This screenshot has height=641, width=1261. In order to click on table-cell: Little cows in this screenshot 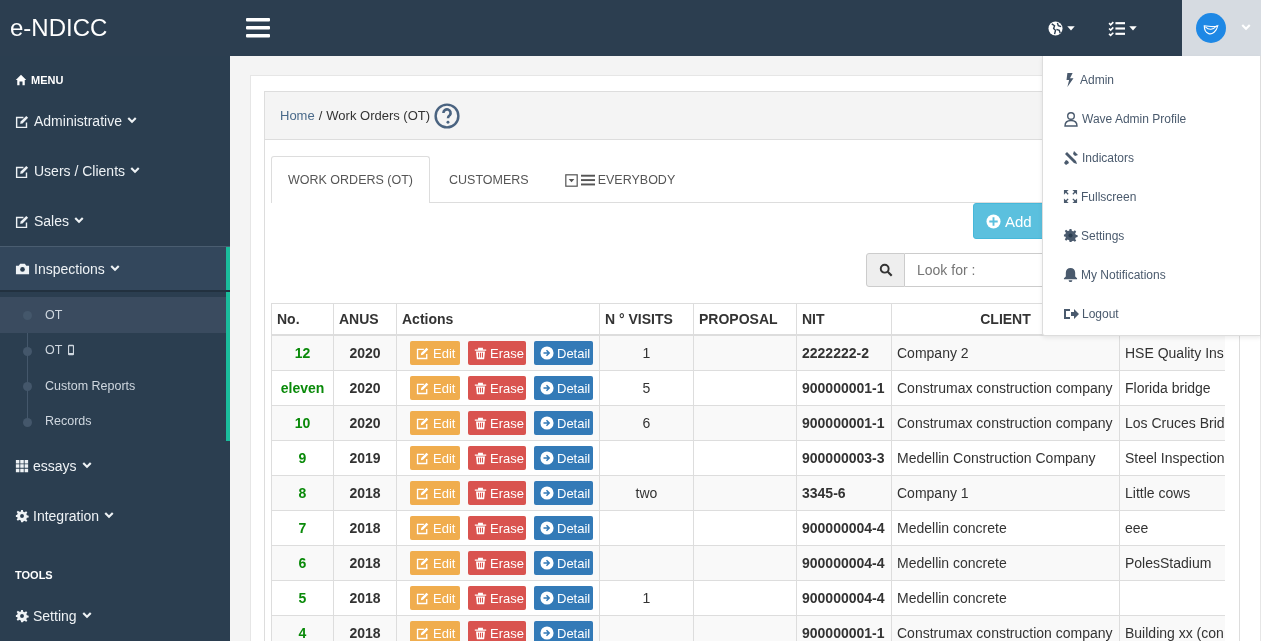, I will do `click(1172, 493)`.